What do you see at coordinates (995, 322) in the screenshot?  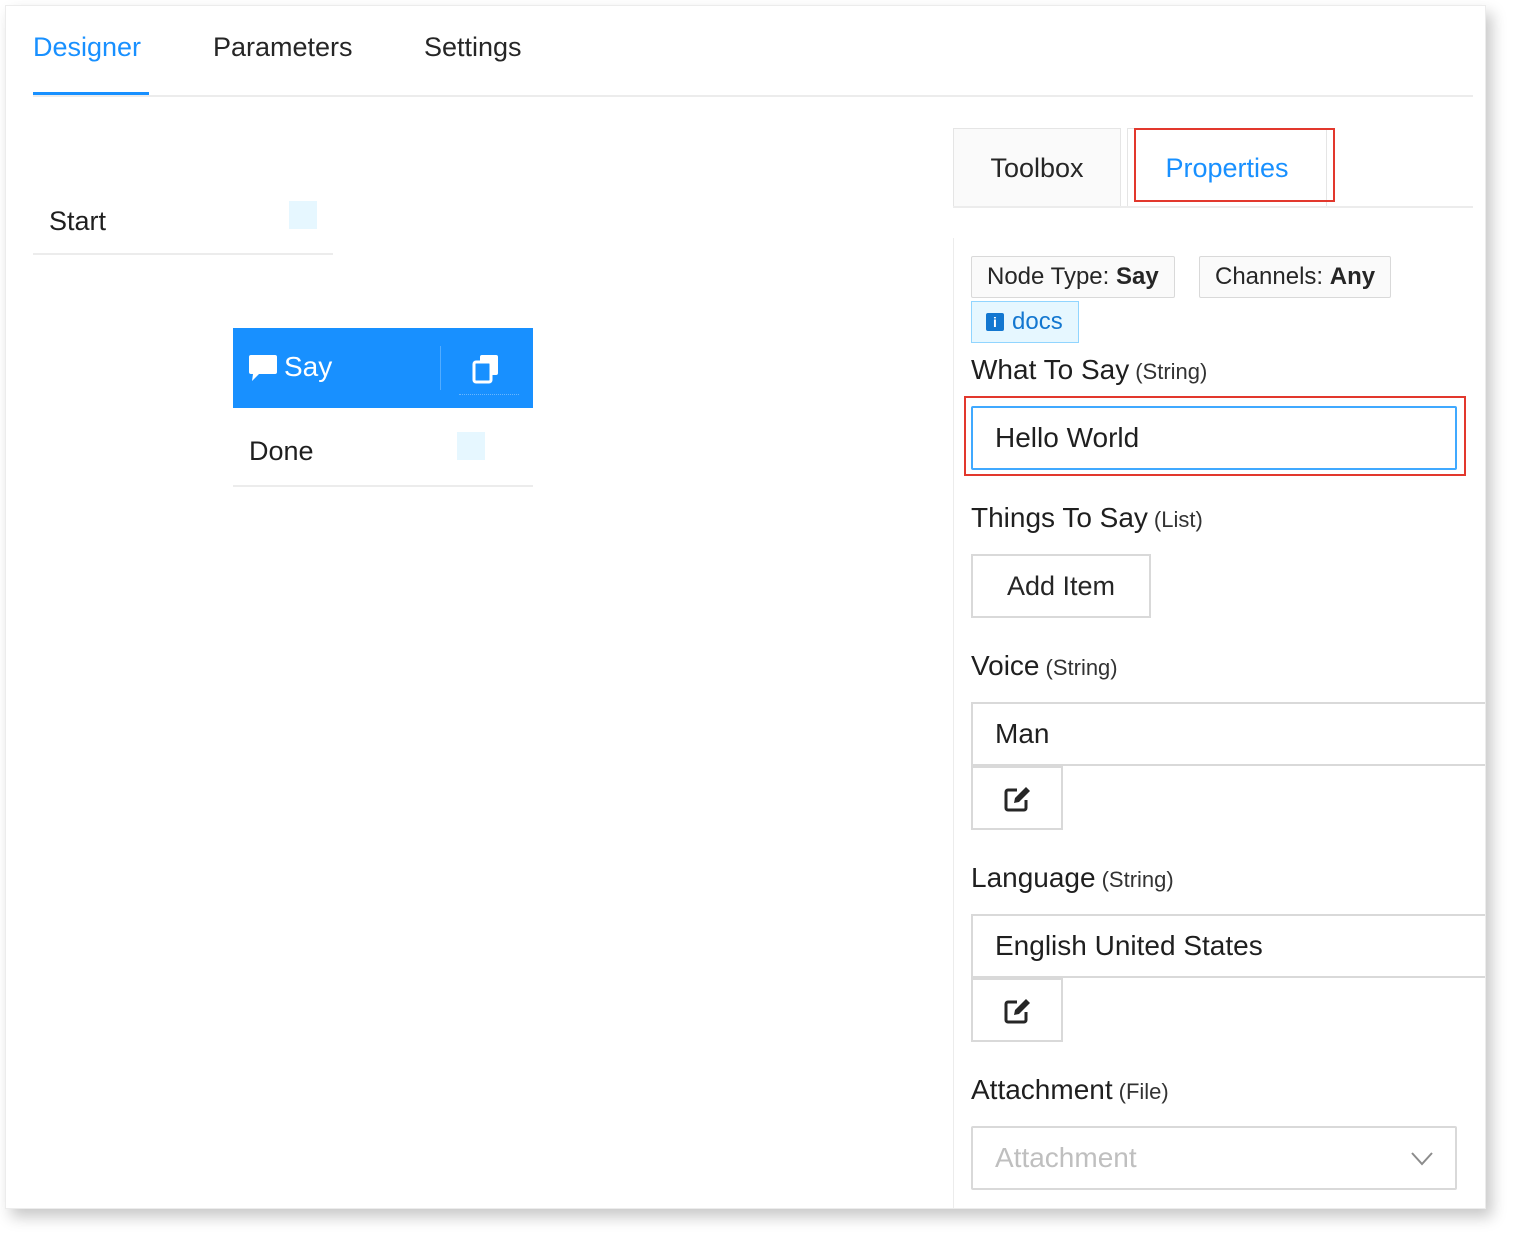 I see `info-icon: i` at bounding box center [995, 322].